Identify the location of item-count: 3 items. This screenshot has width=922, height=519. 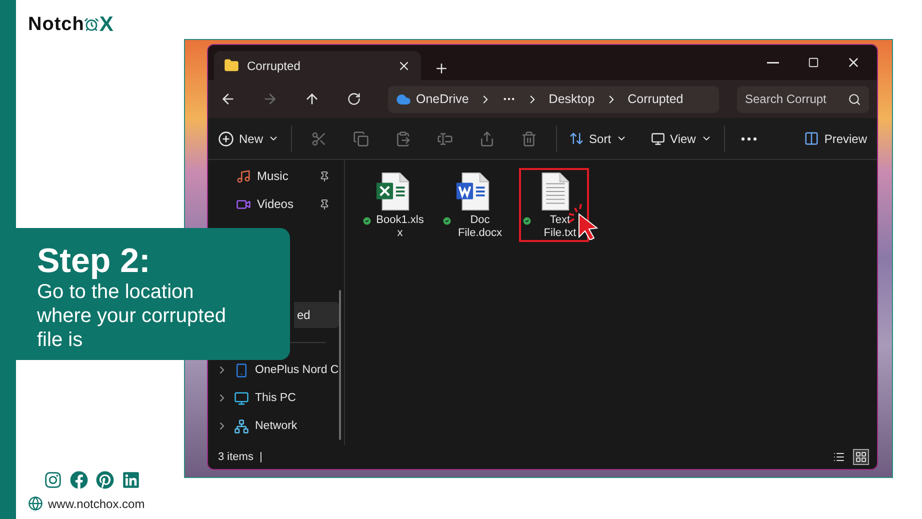
(236, 457).